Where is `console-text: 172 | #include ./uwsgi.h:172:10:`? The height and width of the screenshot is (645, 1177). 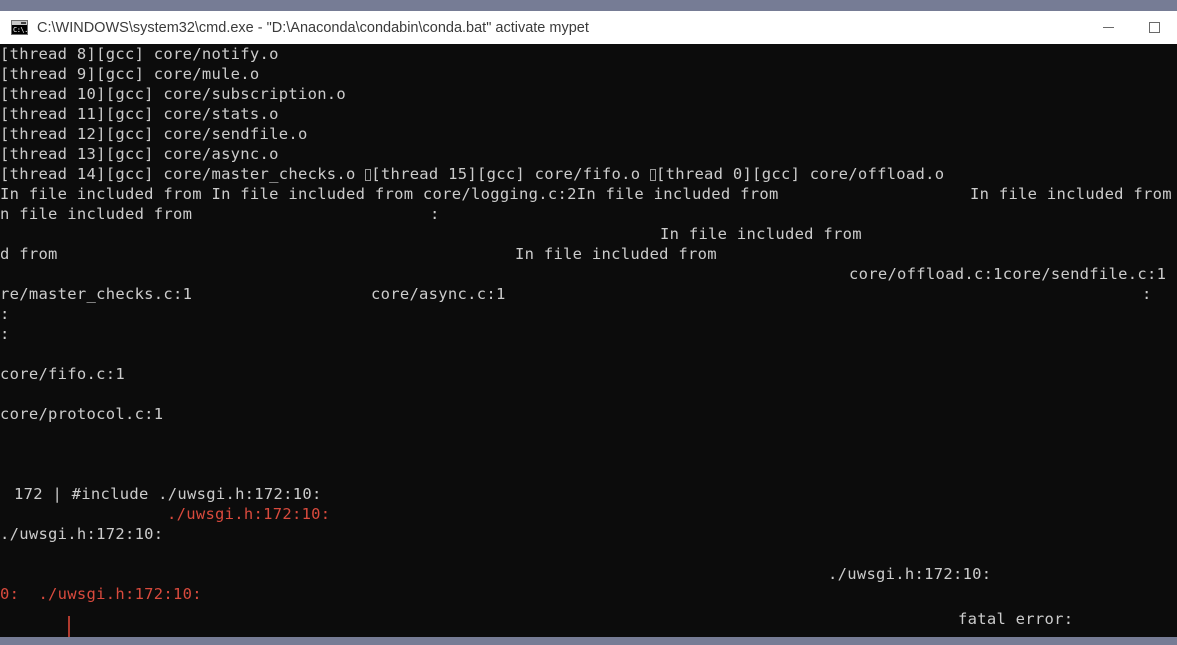 console-text: 172 | #include ./uwsgi.h:172:10: is located at coordinates (168, 494).